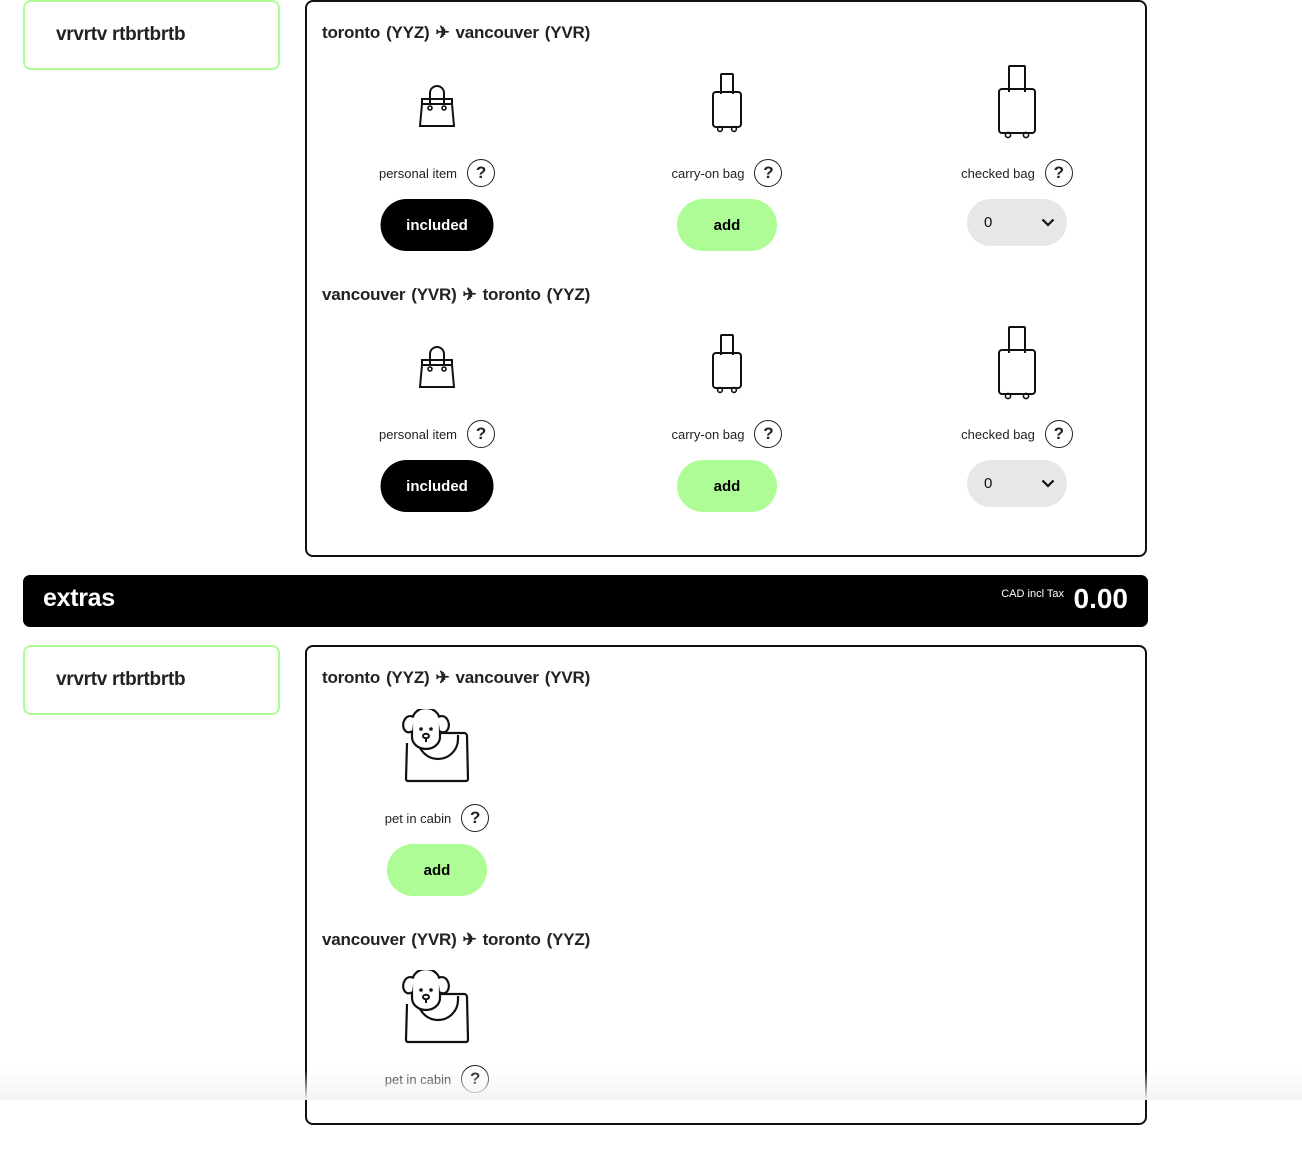 The width and height of the screenshot is (1302, 1158). Describe the element at coordinates (1032, 594) in the screenshot. I see `price-currency-label: CAD incl Tax` at that location.